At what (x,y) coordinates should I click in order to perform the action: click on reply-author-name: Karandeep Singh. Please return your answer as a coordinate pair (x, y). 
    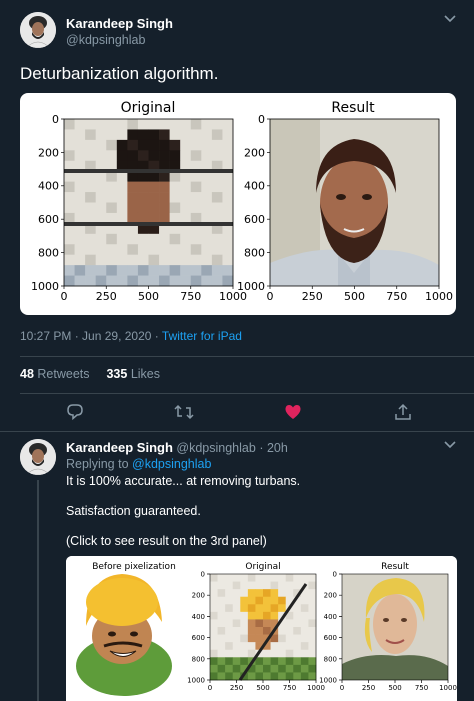
    Looking at the image, I should click on (119, 447).